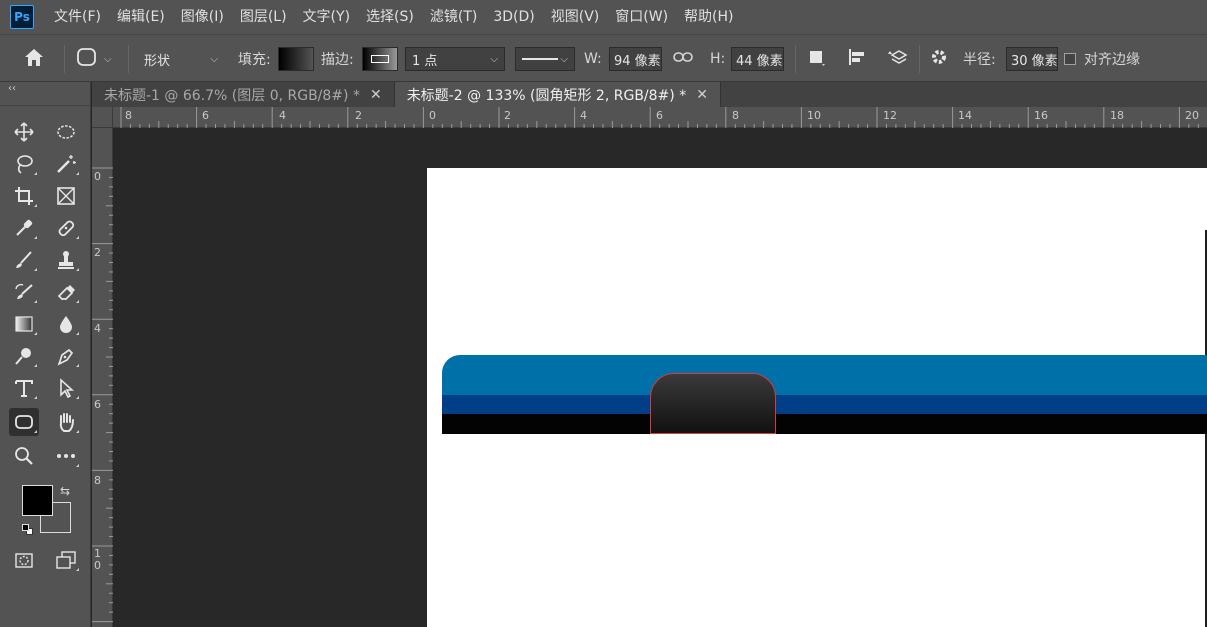 The height and width of the screenshot is (627, 1207). Describe the element at coordinates (708, 17) in the screenshot. I see `menu-help: 帮助(H)` at that location.